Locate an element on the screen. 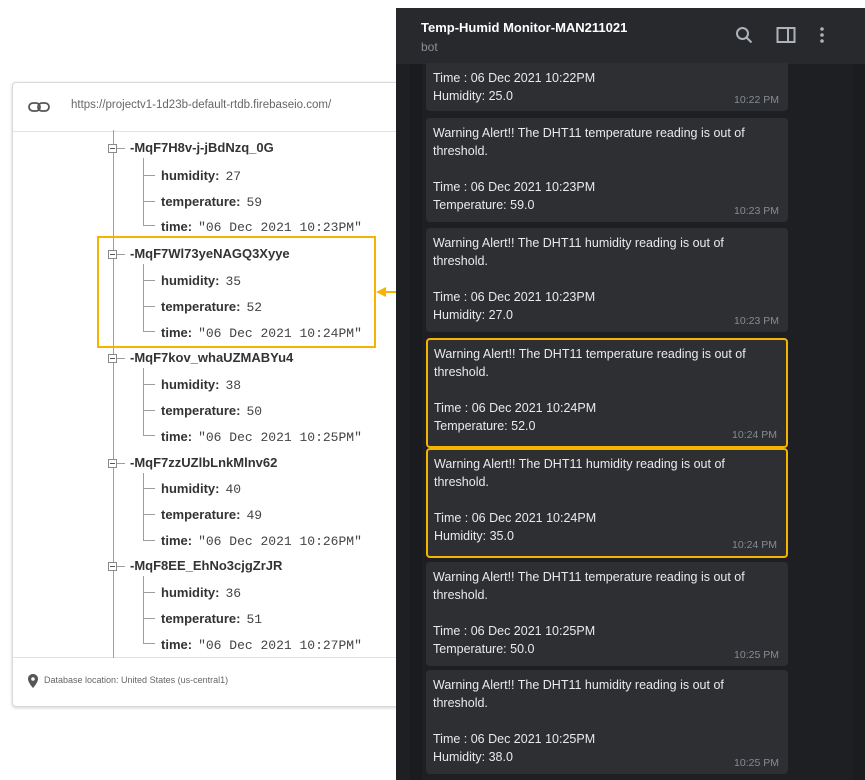 The height and width of the screenshot is (780, 865). tree-field-time: time: "06 Dec 2021 10:23PM" is located at coordinates (261, 227).